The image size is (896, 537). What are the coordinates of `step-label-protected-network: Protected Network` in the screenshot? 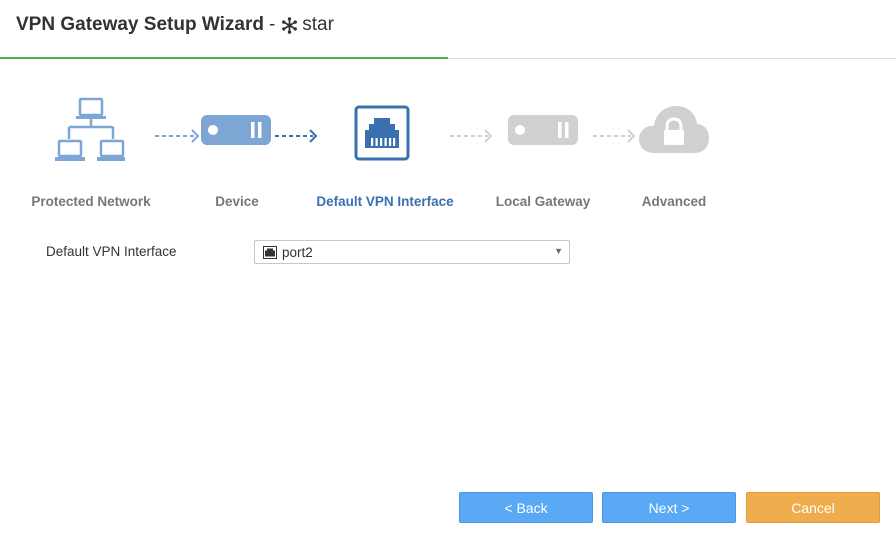 It's located at (91, 201).